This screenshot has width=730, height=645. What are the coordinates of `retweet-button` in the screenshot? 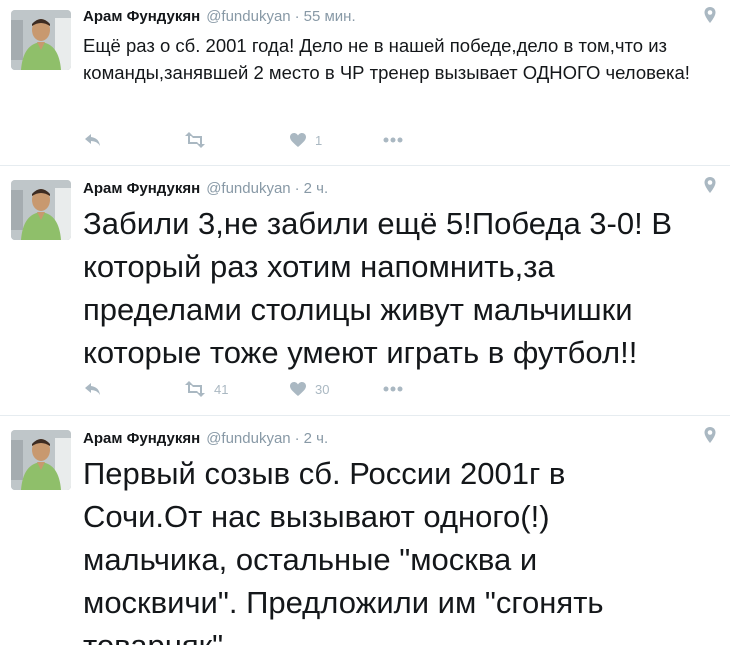 It's located at (195, 140).